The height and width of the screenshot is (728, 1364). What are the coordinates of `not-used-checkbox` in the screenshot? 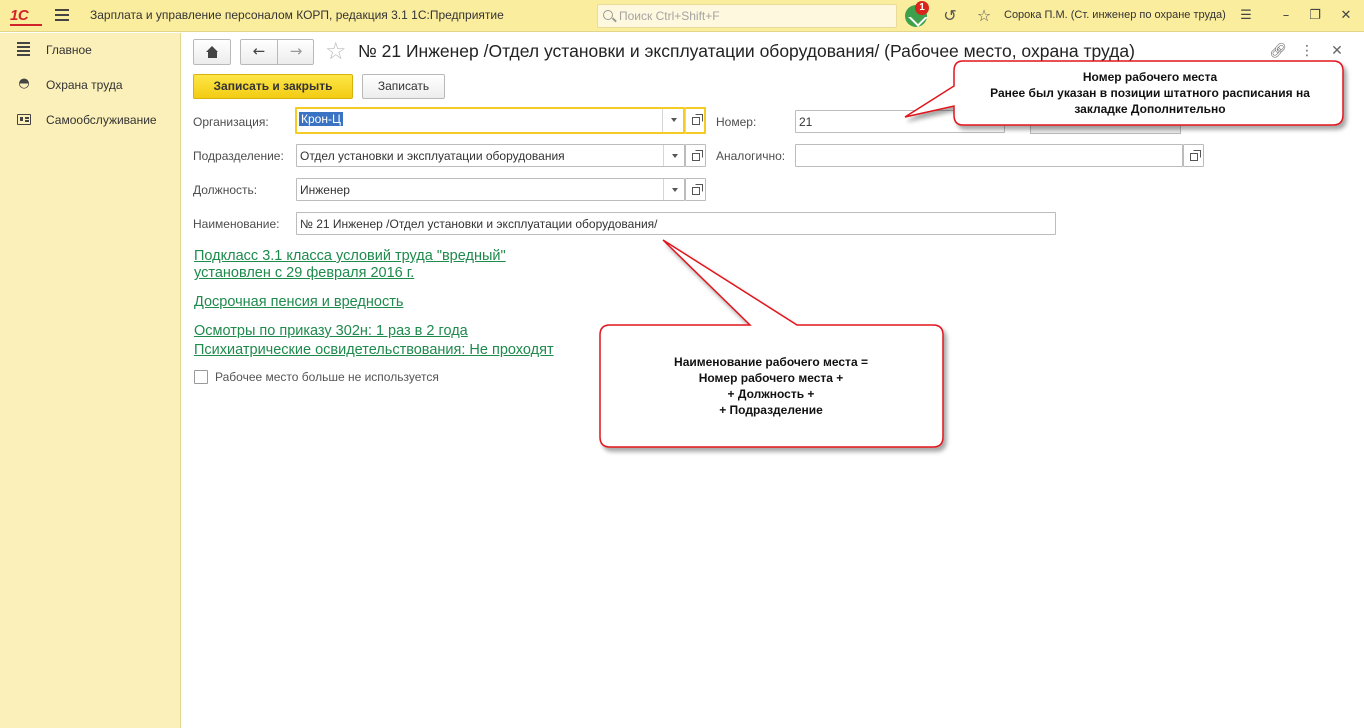 It's located at (201, 377).